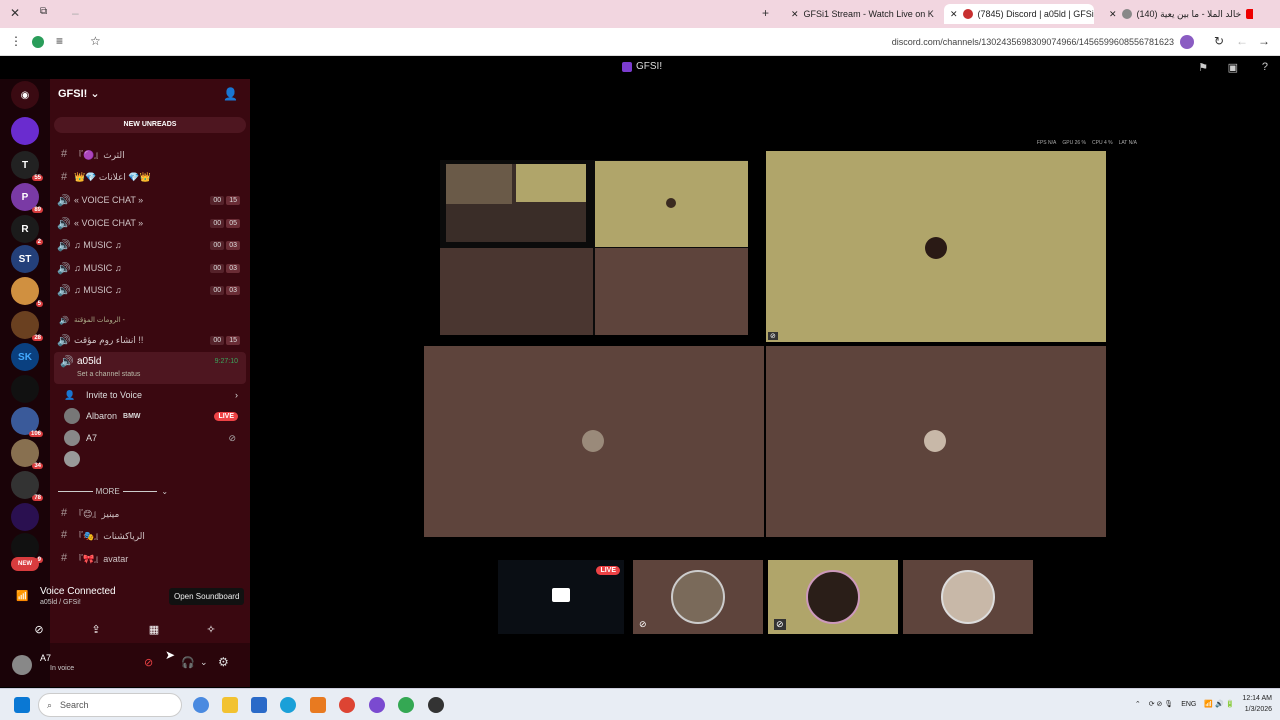 Image resolution: width=1280 pixels, height=720 pixels. What do you see at coordinates (1188, 704) in the screenshot?
I see `language-indicator: ENG` at bounding box center [1188, 704].